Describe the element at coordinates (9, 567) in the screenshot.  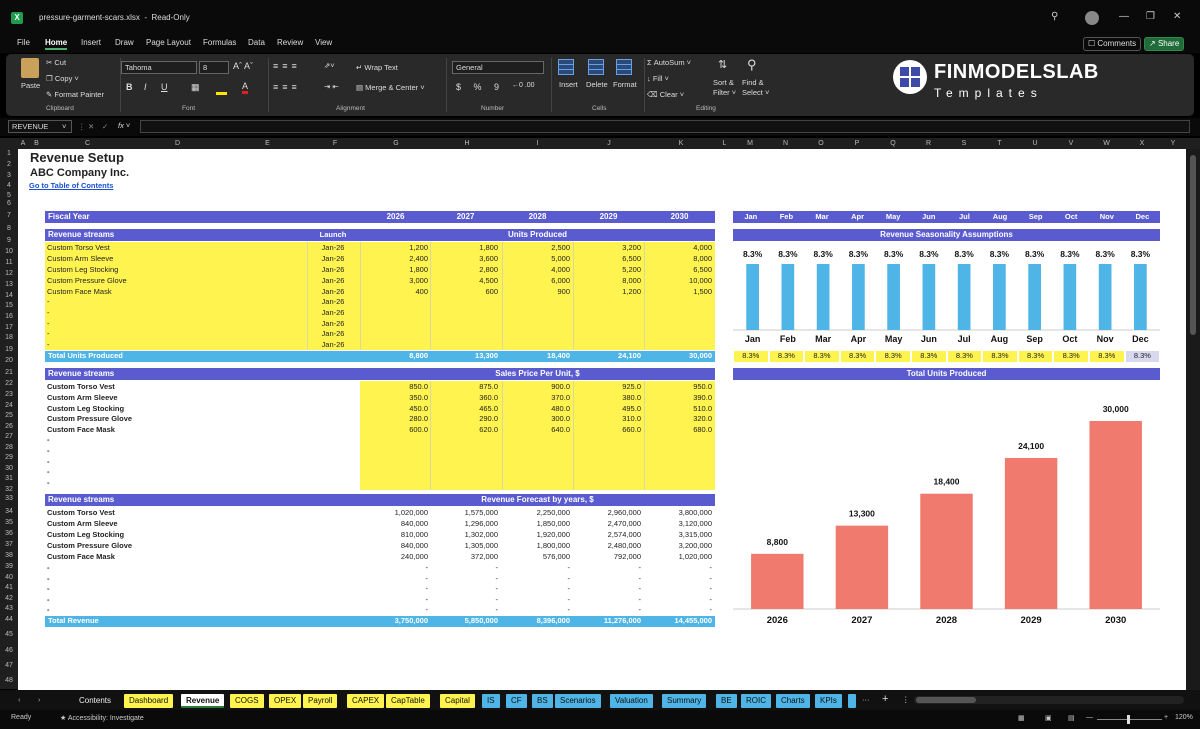
I see `row-header: 39` at that location.